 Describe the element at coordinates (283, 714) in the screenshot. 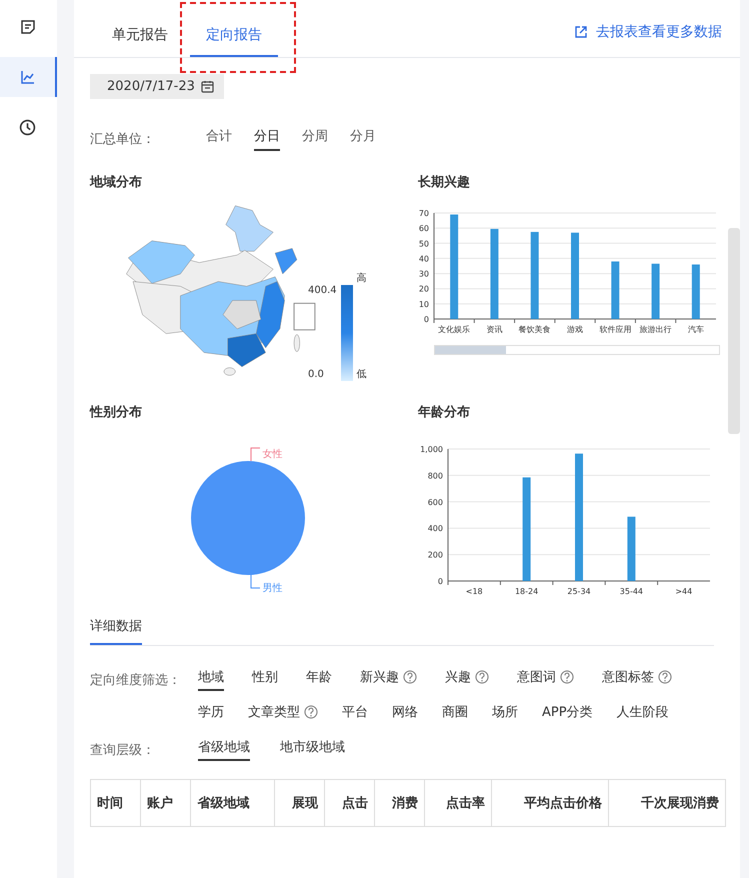

I see `filter-option: 文章类型` at that location.